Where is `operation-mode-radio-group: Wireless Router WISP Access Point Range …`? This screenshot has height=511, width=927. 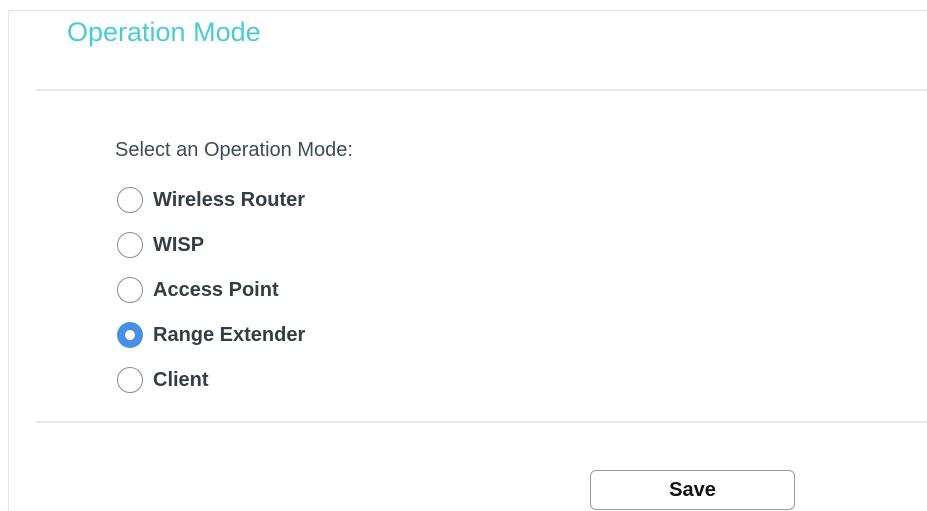 operation-mode-radio-group: Wireless Router WISP Access Point Range … is located at coordinates (211, 289).